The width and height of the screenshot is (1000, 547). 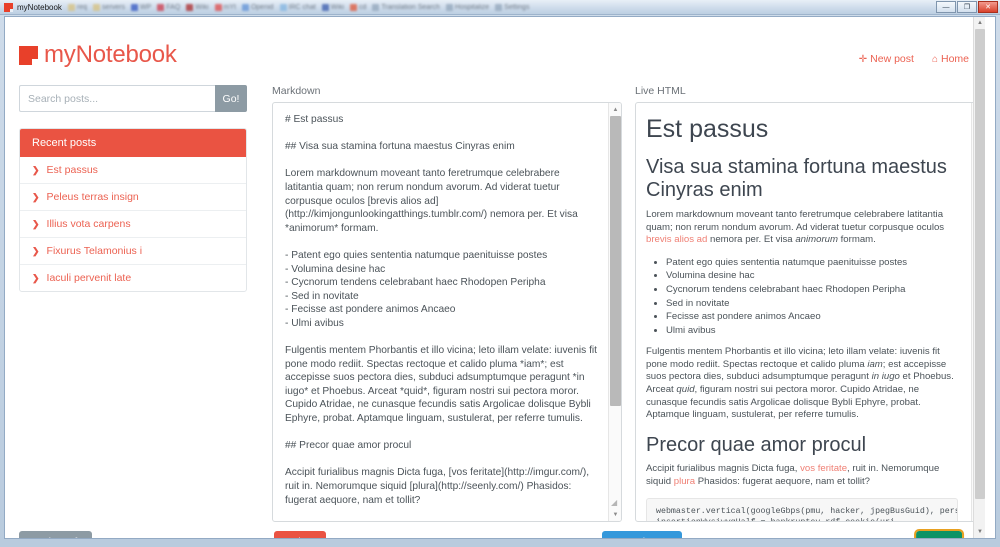 What do you see at coordinates (979, 23) in the screenshot?
I see `page-scroll-up-icon: ▲` at bounding box center [979, 23].